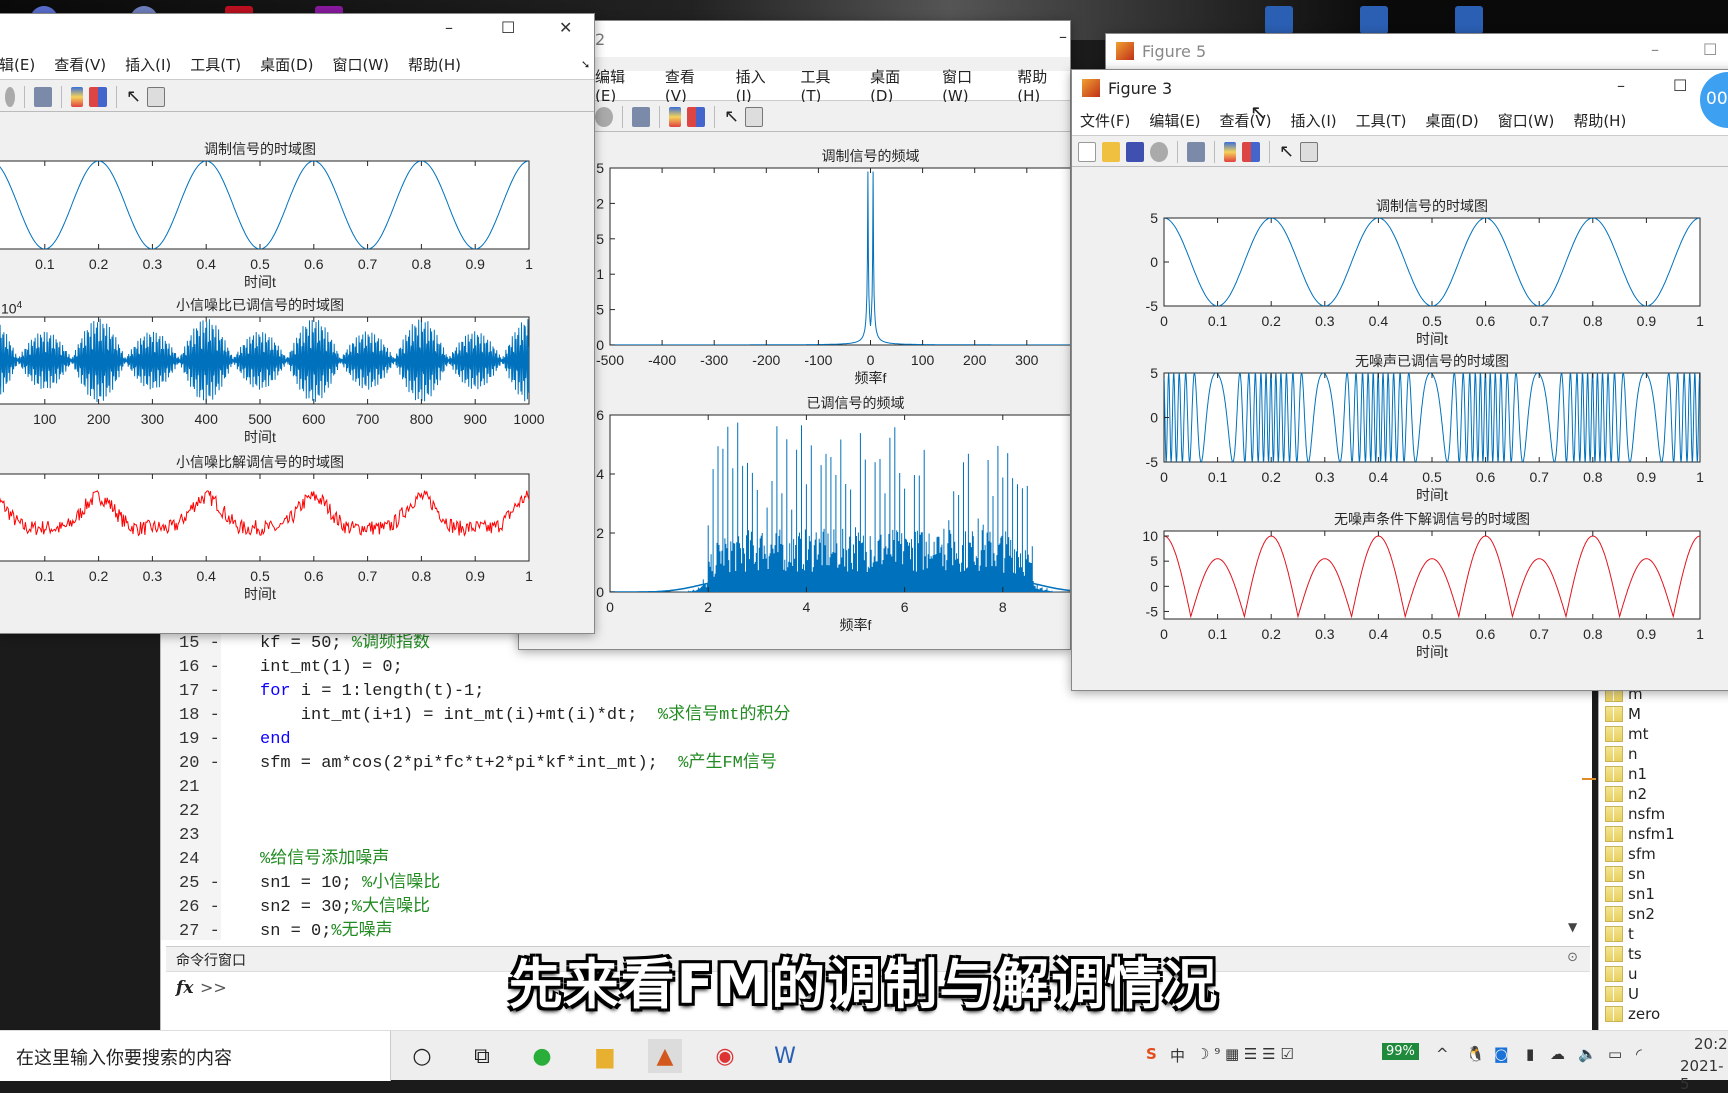  Describe the element at coordinates (199, 692) in the screenshot. I see `line-number: 17 -` at that location.